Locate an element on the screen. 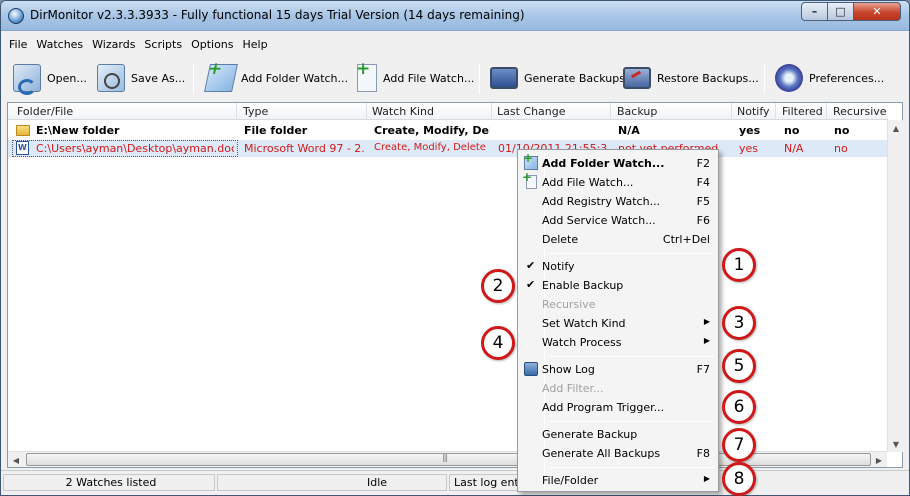 The width and height of the screenshot is (910, 496). menu-item-add-registry-watch: Add Registry Watch... F5 is located at coordinates (618, 201).